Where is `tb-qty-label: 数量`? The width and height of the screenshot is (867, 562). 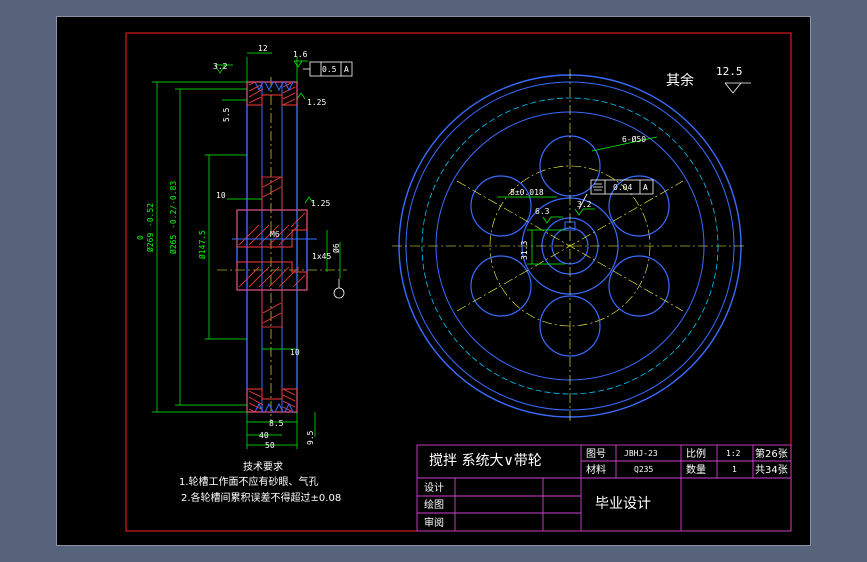 tb-qty-label: 数量 is located at coordinates (696, 469).